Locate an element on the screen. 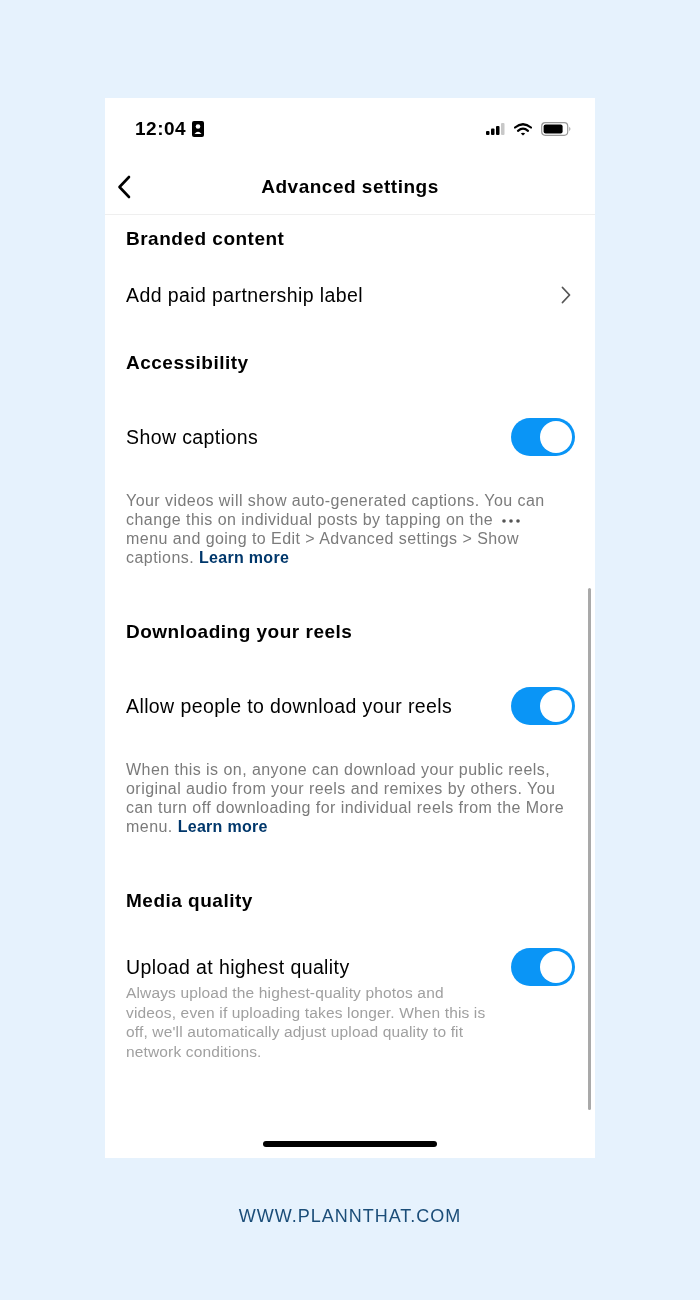 The width and height of the screenshot is (700, 1300). section-heading: Accessibility is located at coordinates (188, 363).